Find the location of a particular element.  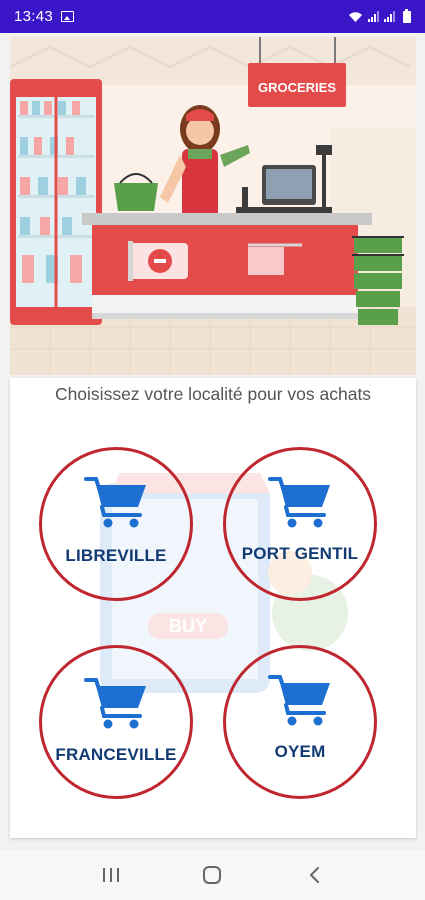

image-icon is located at coordinates (68, 16).